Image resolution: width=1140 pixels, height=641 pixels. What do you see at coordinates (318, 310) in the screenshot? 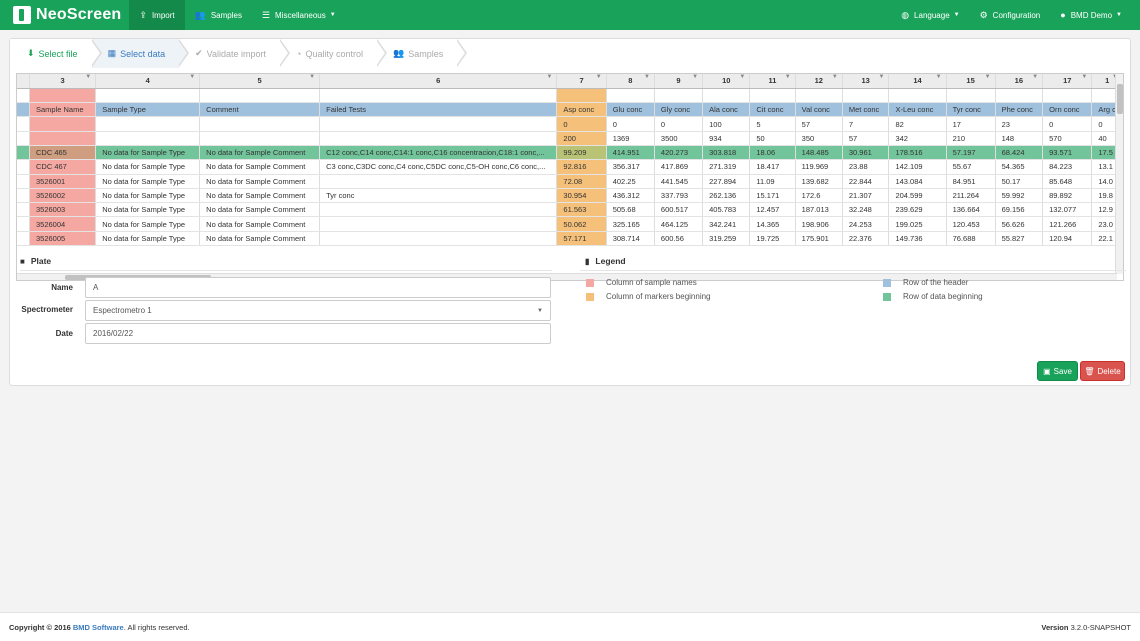
I see `spectrometer-select: Espectrometro 1 ▼` at bounding box center [318, 310].